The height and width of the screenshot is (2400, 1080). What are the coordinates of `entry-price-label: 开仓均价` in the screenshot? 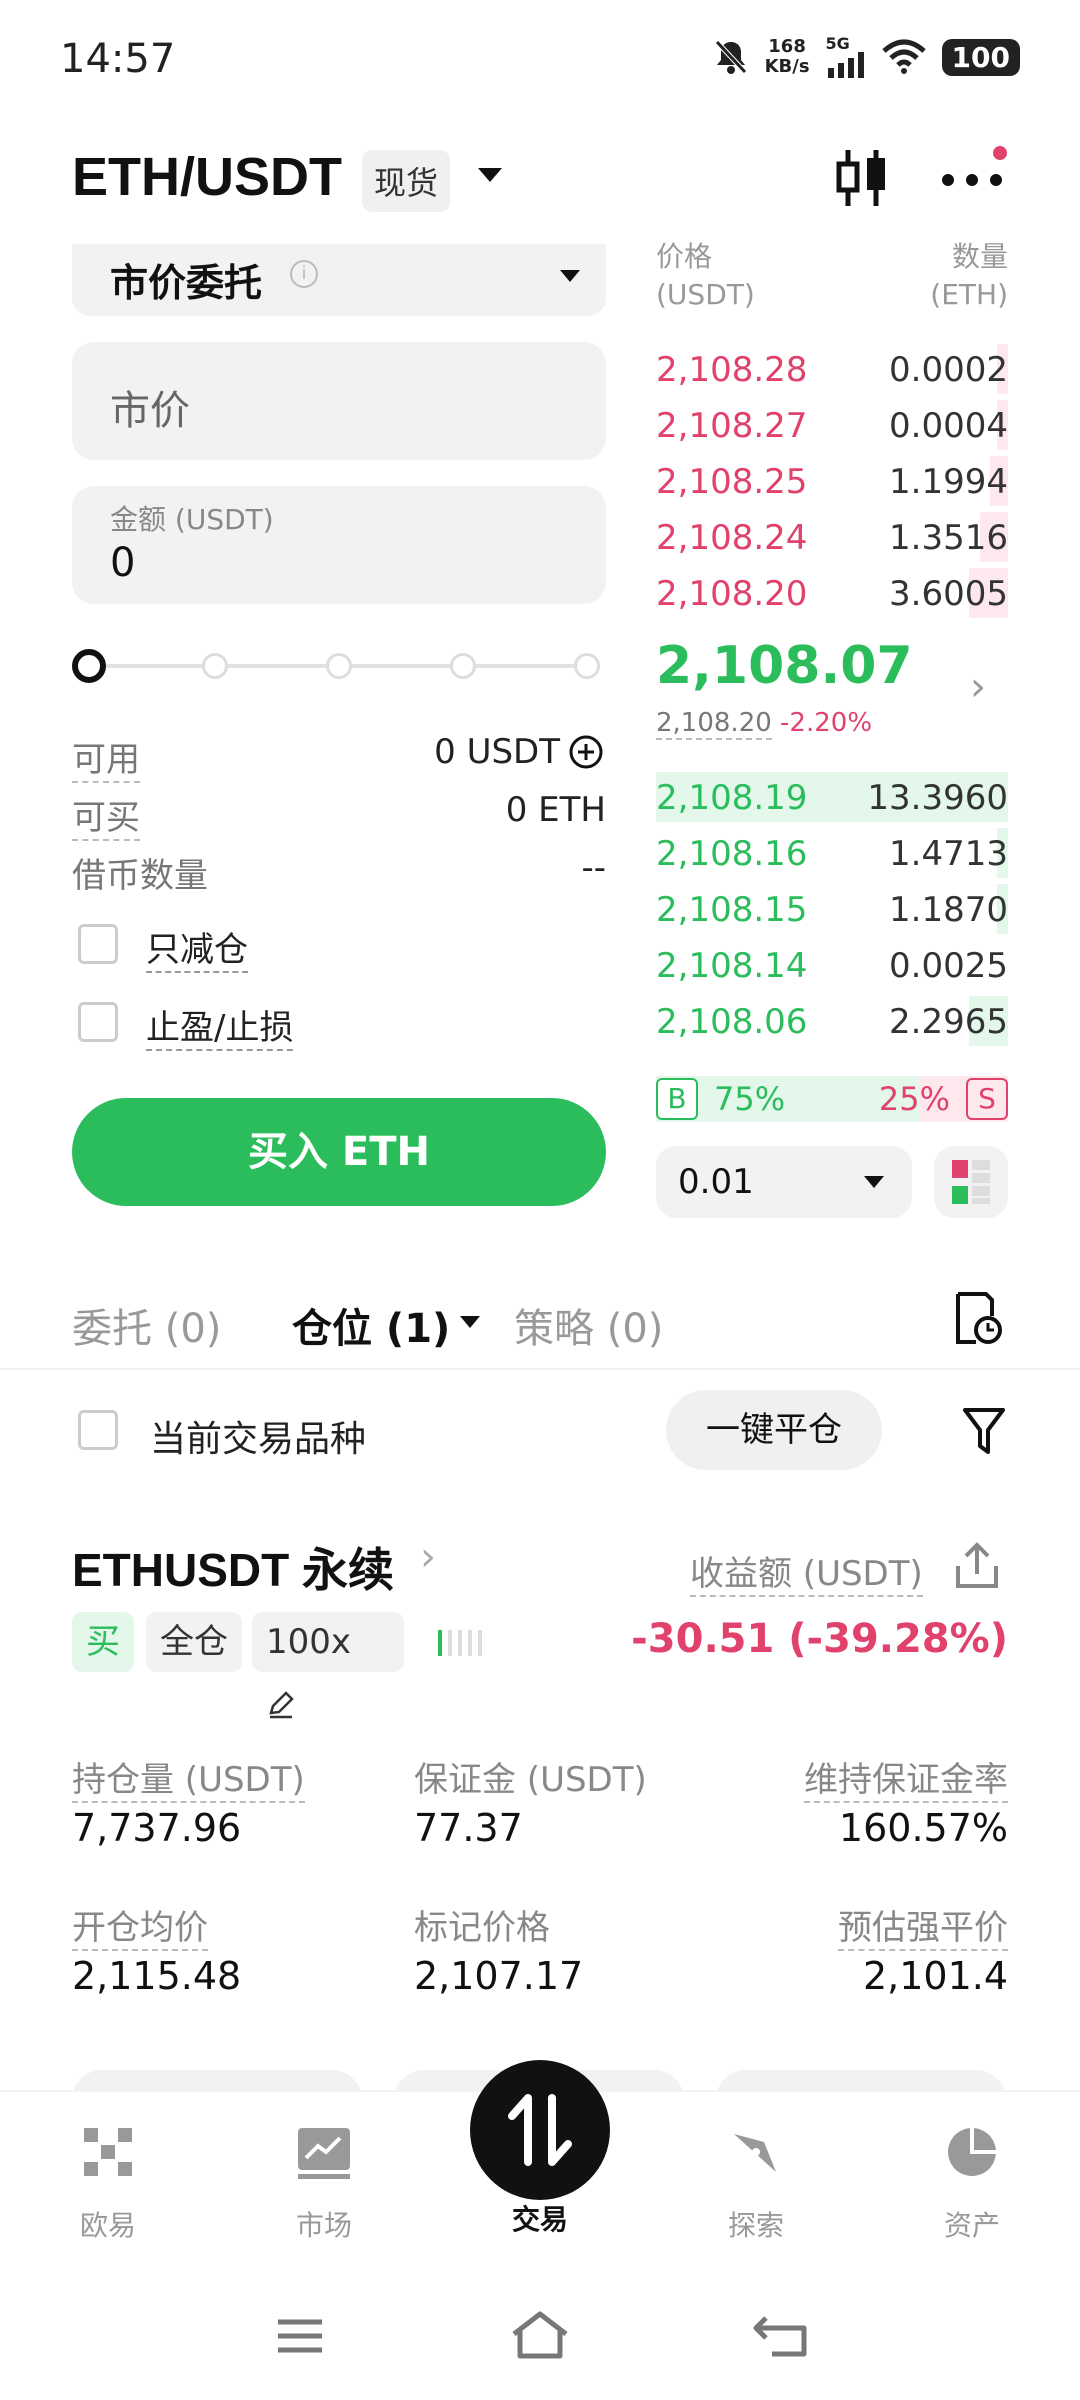 It's located at (140, 1925).